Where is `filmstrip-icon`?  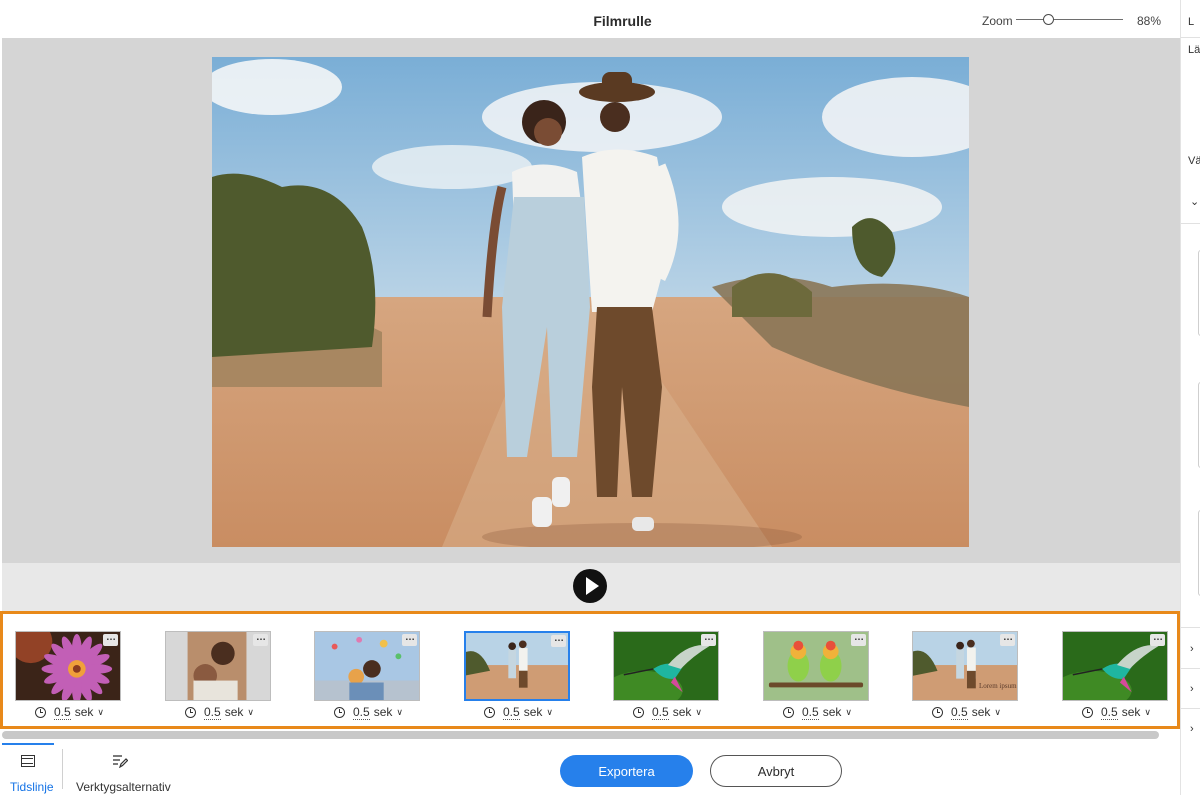
filmstrip-icon is located at coordinates (28, 761).